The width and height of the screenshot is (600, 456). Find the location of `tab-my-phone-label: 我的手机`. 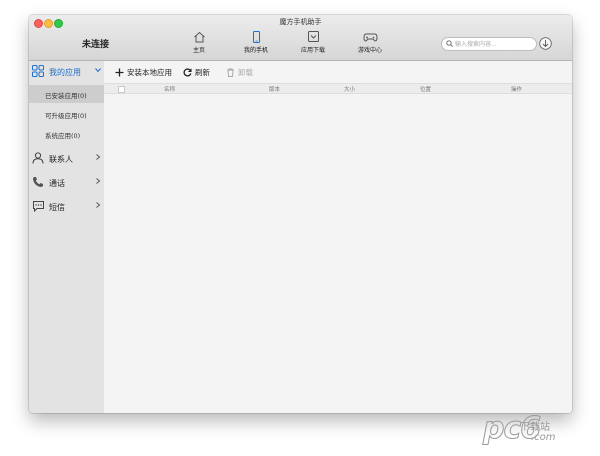

tab-my-phone-label: 我的手机 is located at coordinates (255, 50).